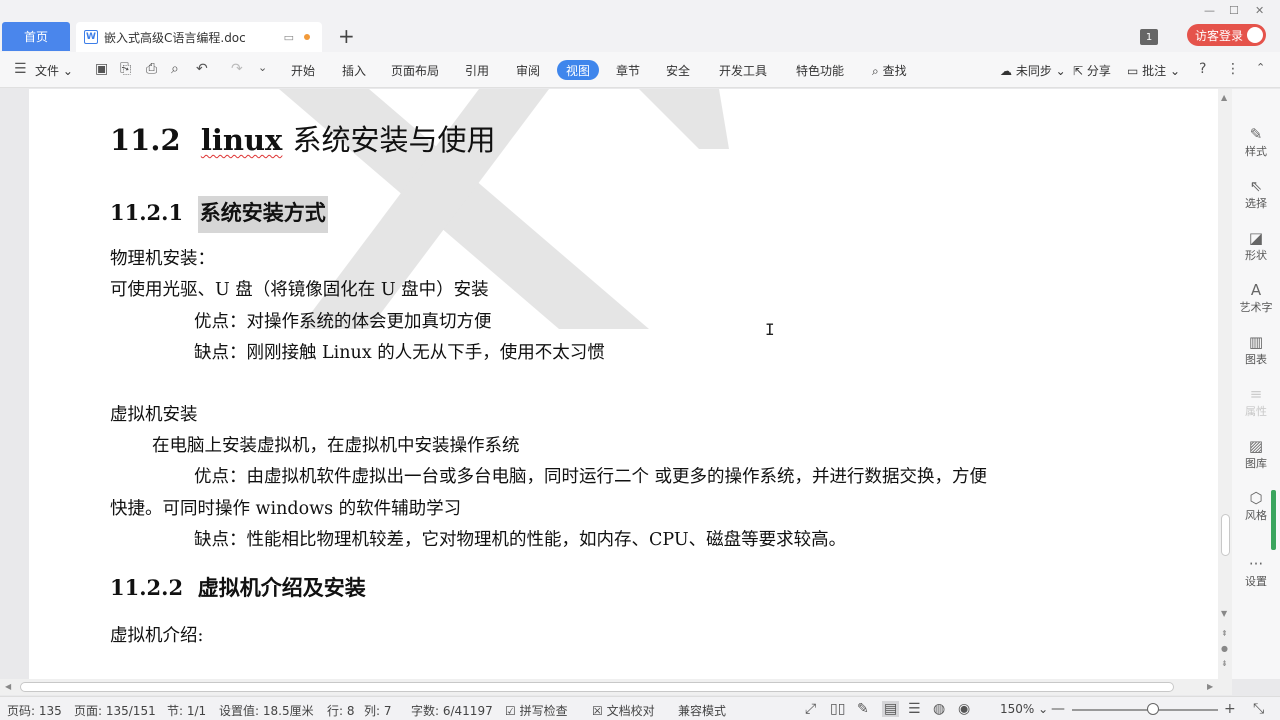 The height and width of the screenshot is (720, 1280). What do you see at coordinates (477, 70) in the screenshot?
I see `menu-reference: 引用` at bounding box center [477, 70].